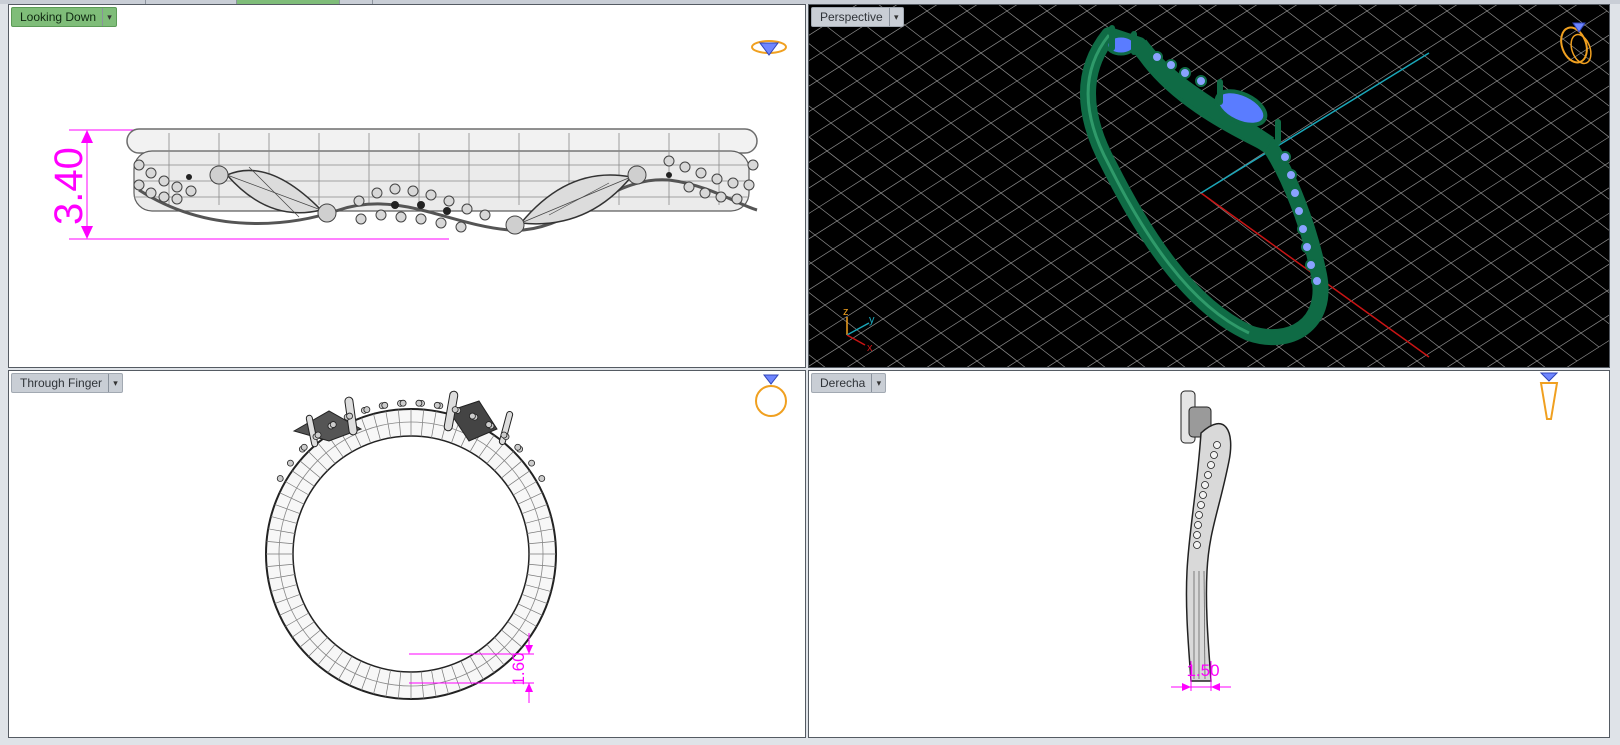 The height and width of the screenshot is (745, 1620). I want to click on axis-label-y: y, so click(872, 320).